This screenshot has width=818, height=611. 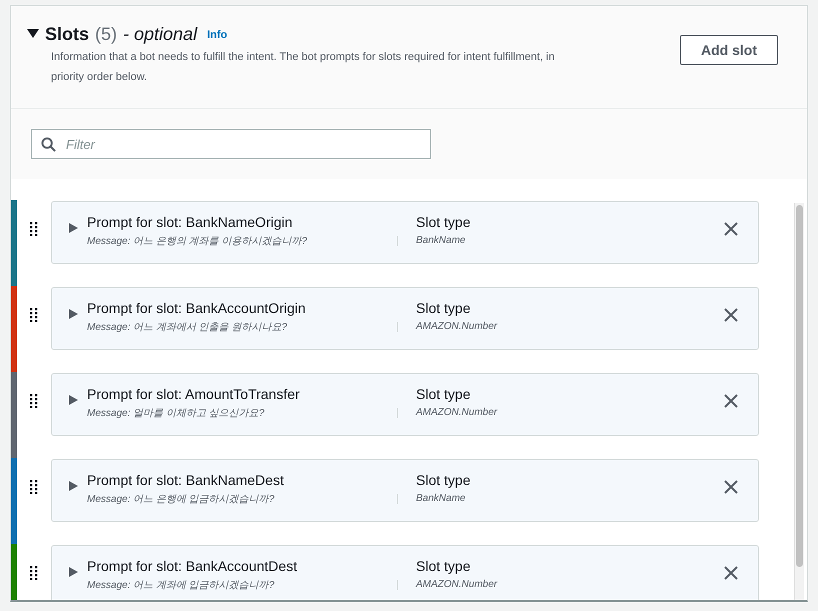 What do you see at coordinates (217, 34) in the screenshot?
I see `info-link: Info` at bounding box center [217, 34].